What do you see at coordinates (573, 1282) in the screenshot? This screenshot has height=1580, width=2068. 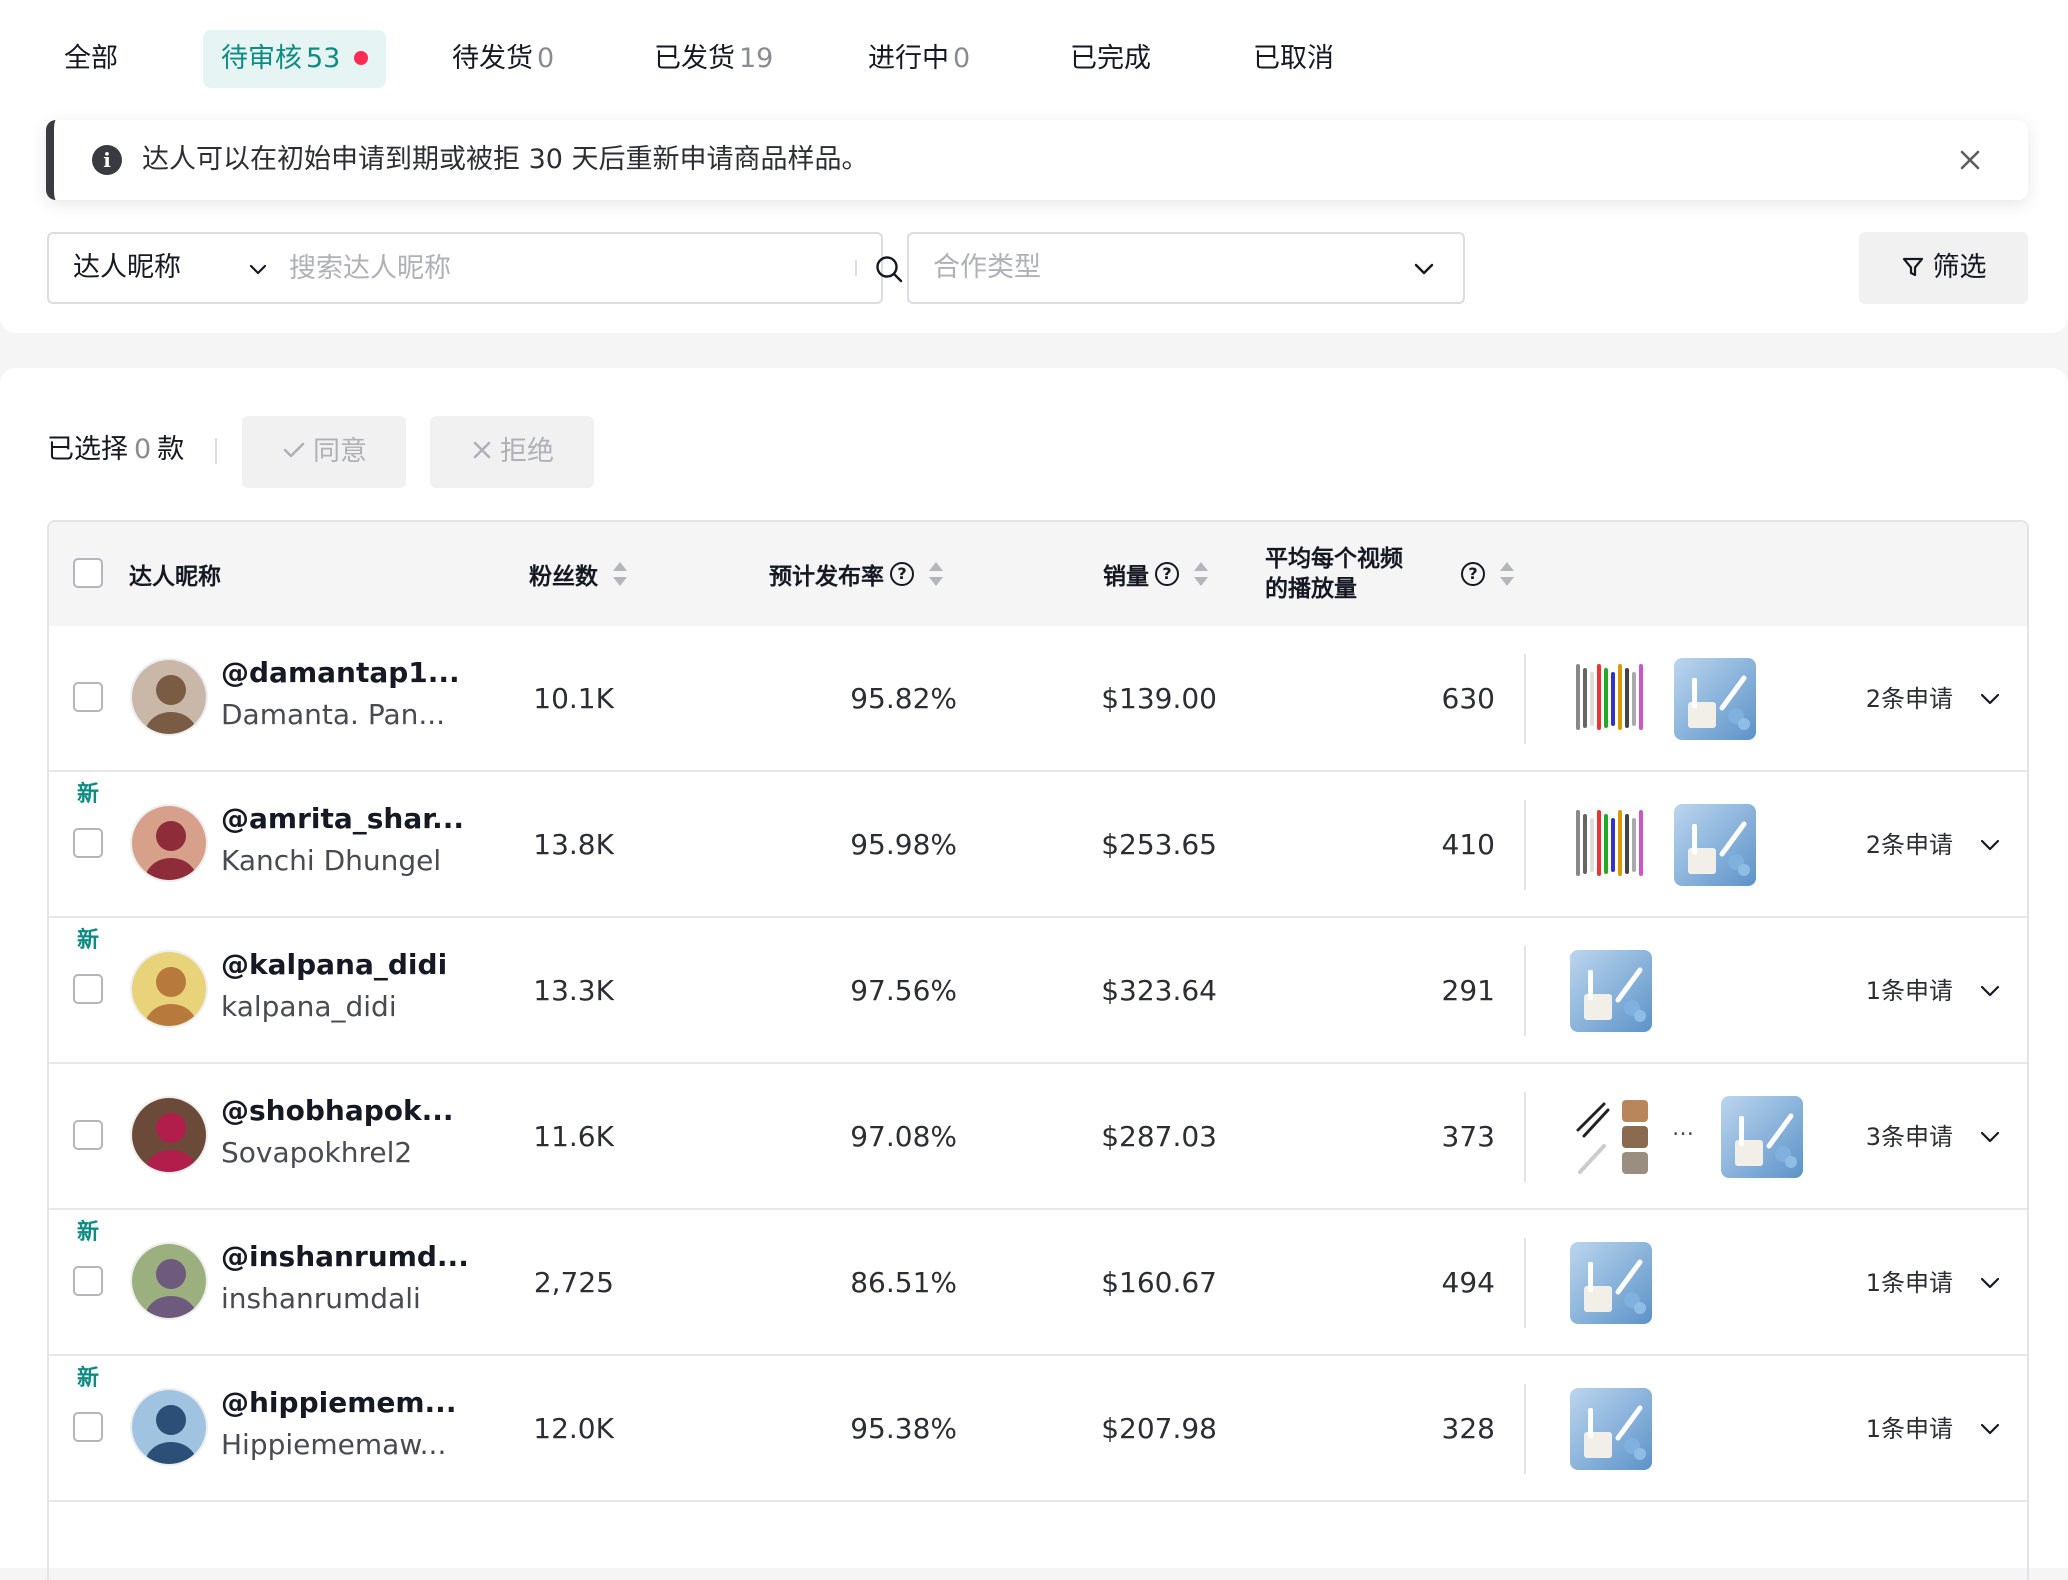 I see `followers-value: 2,725` at bounding box center [573, 1282].